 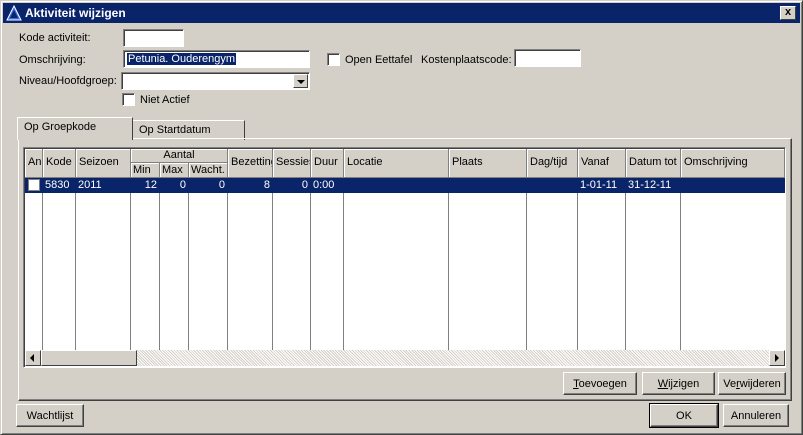 What do you see at coordinates (215, 81) in the screenshot?
I see `niveau-combobox` at bounding box center [215, 81].